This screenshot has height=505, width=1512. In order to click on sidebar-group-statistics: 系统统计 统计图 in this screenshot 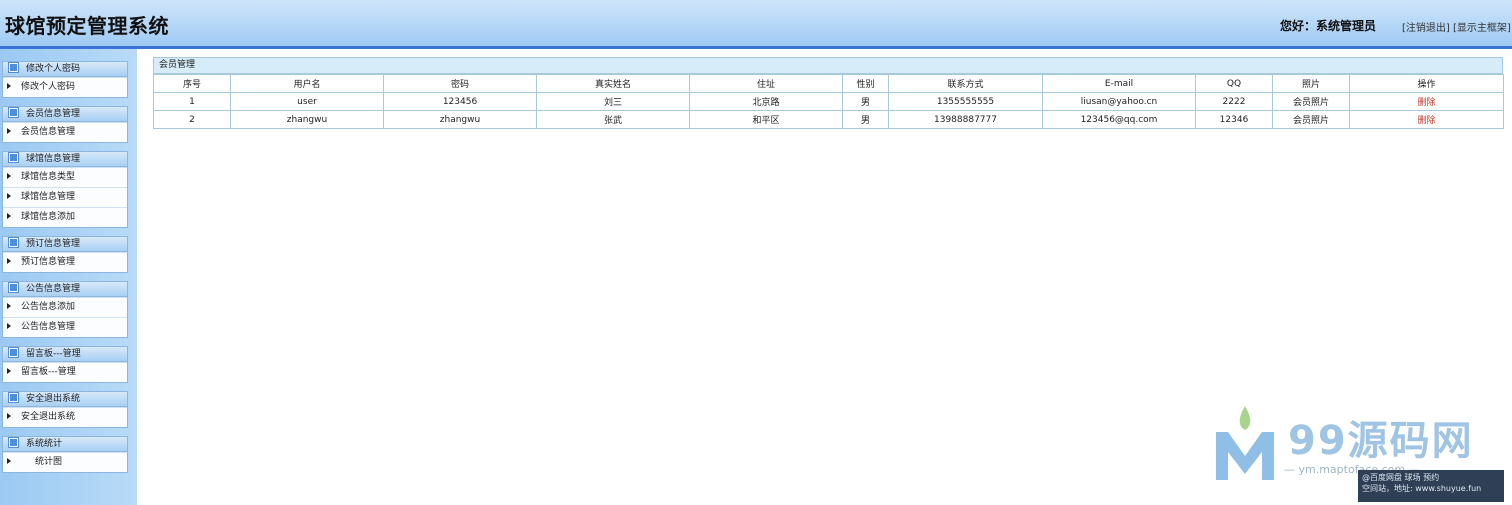, I will do `click(65, 454)`.